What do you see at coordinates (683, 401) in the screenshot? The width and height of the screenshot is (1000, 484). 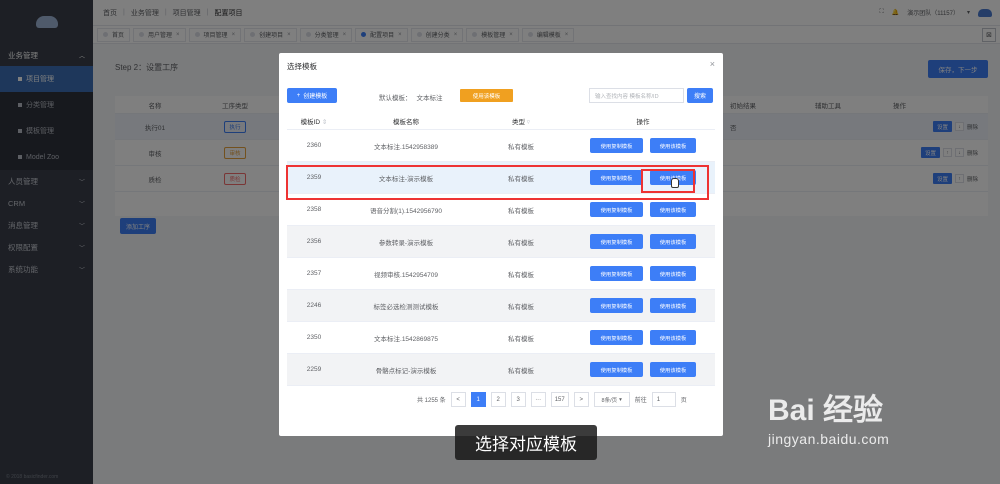 I see `page-unit: 页` at bounding box center [683, 401].